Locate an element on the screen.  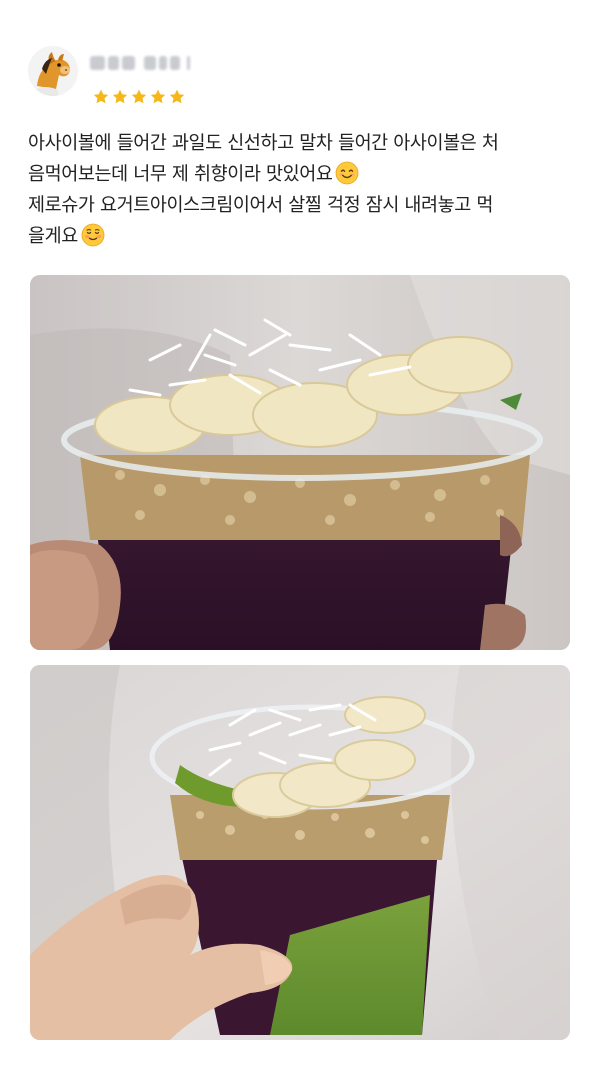
review-text-line: 제로슈가 요거트아이스크림이어서 살찔 걱정 잠시 내려놓고 먹 is located at coordinates (261, 205).